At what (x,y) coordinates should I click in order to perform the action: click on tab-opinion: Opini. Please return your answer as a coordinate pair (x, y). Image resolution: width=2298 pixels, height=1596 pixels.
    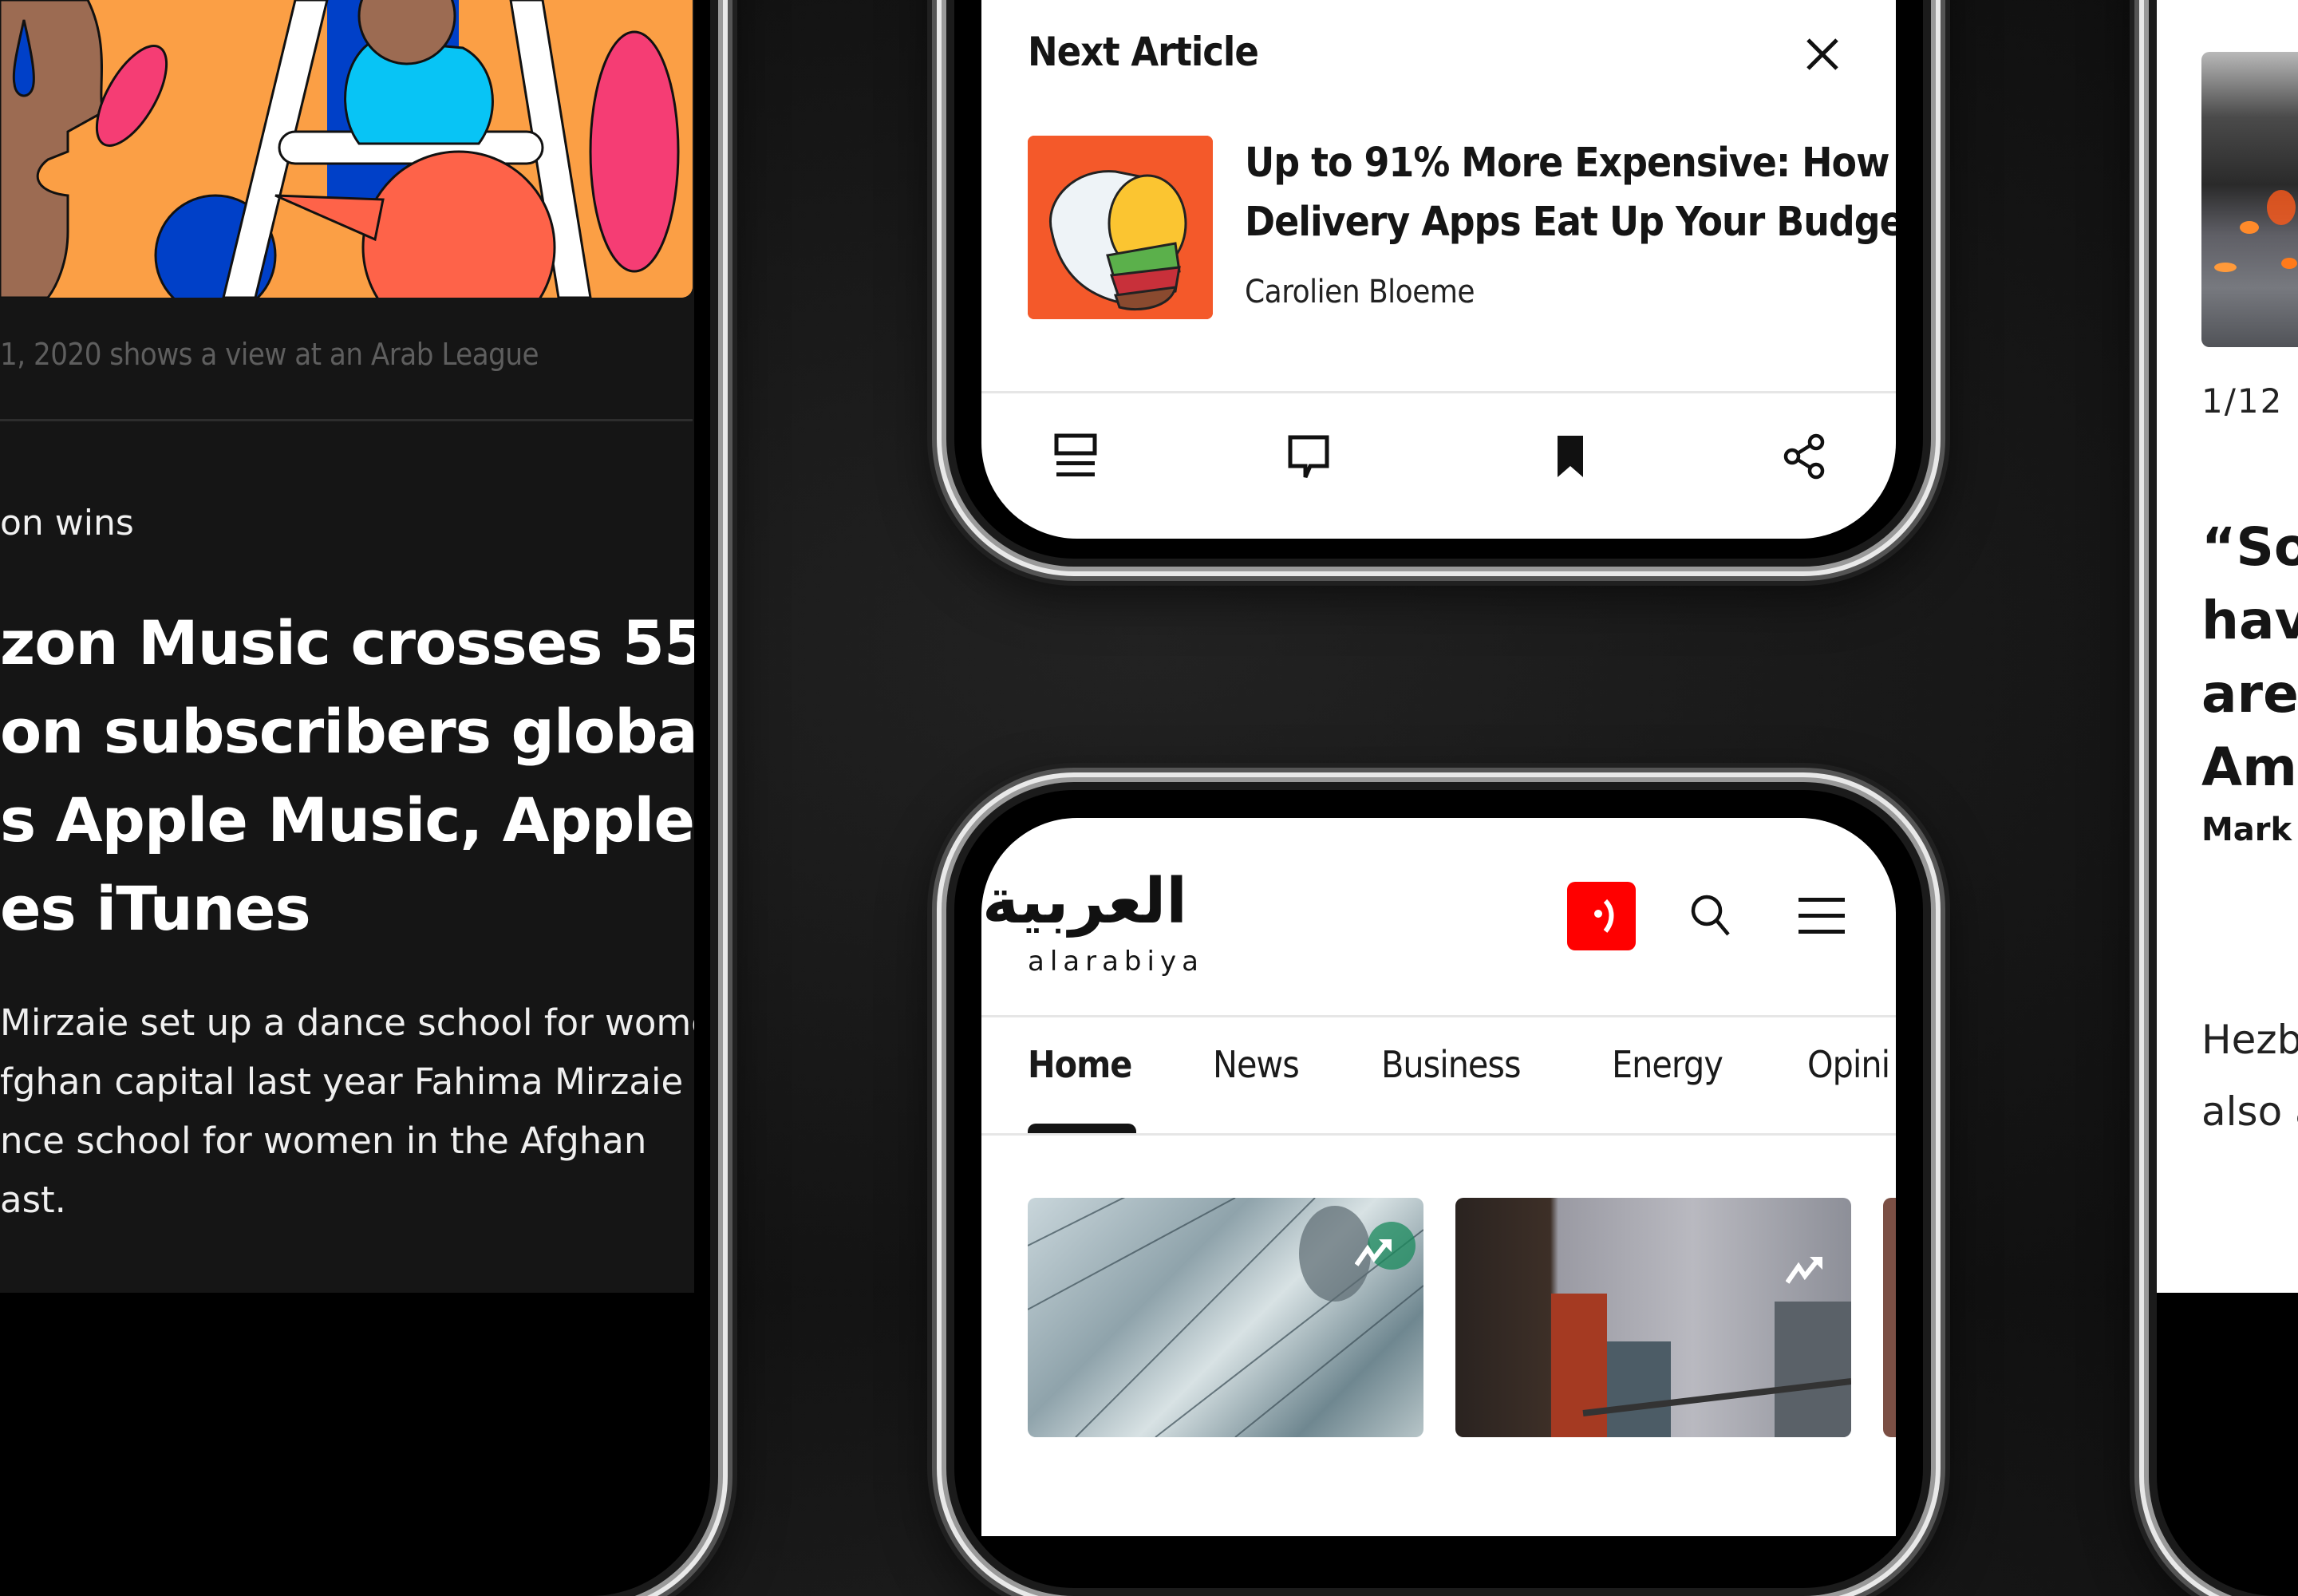
    Looking at the image, I should click on (1848, 1064).